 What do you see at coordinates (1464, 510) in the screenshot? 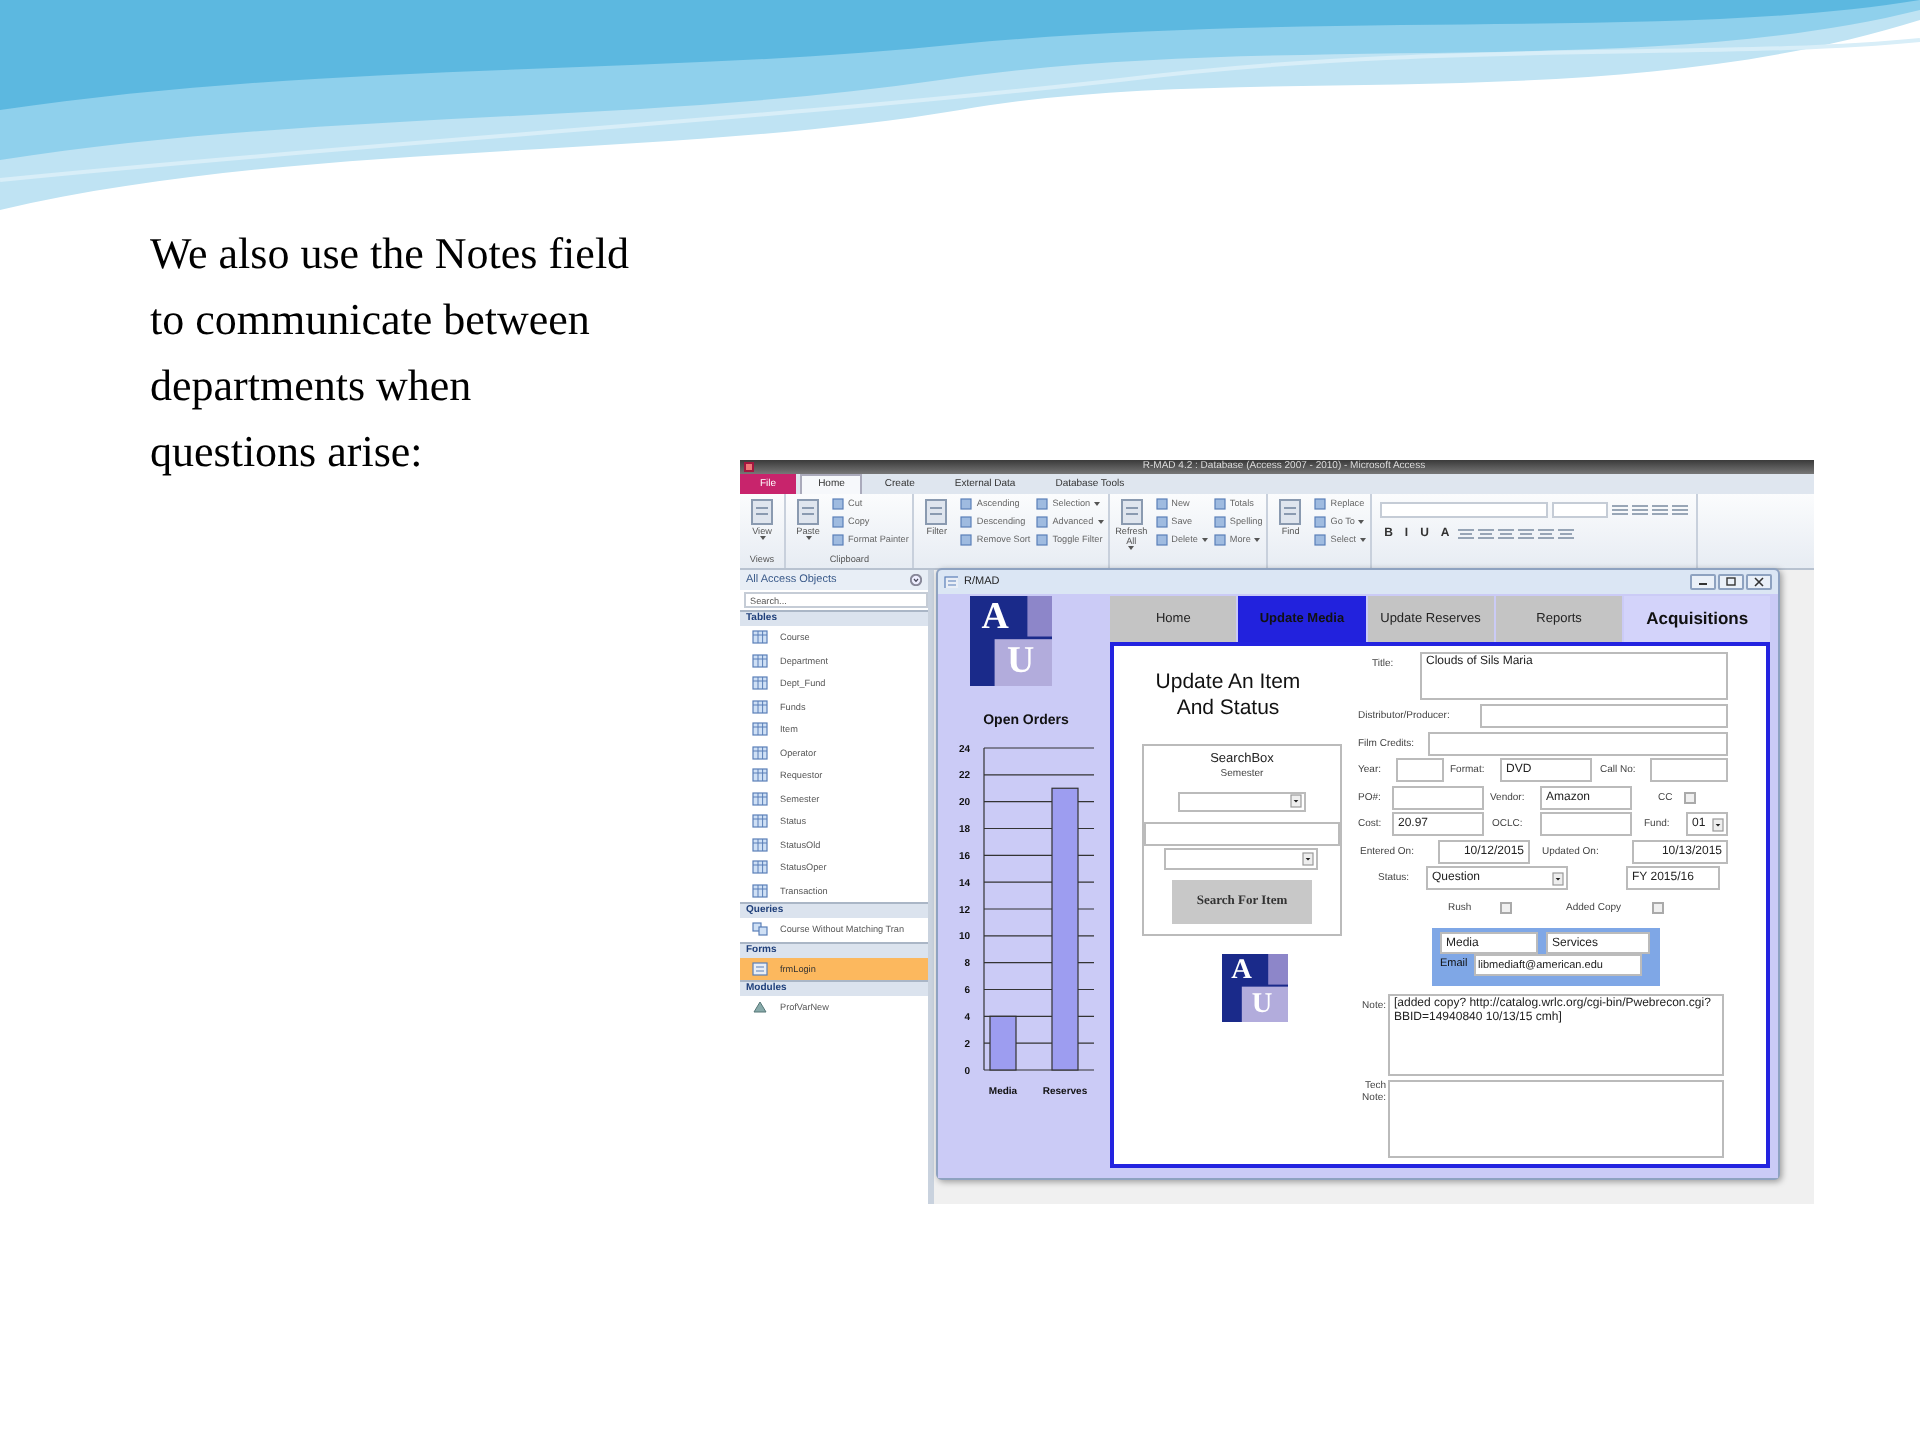
I see `font-dropdown` at bounding box center [1464, 510].